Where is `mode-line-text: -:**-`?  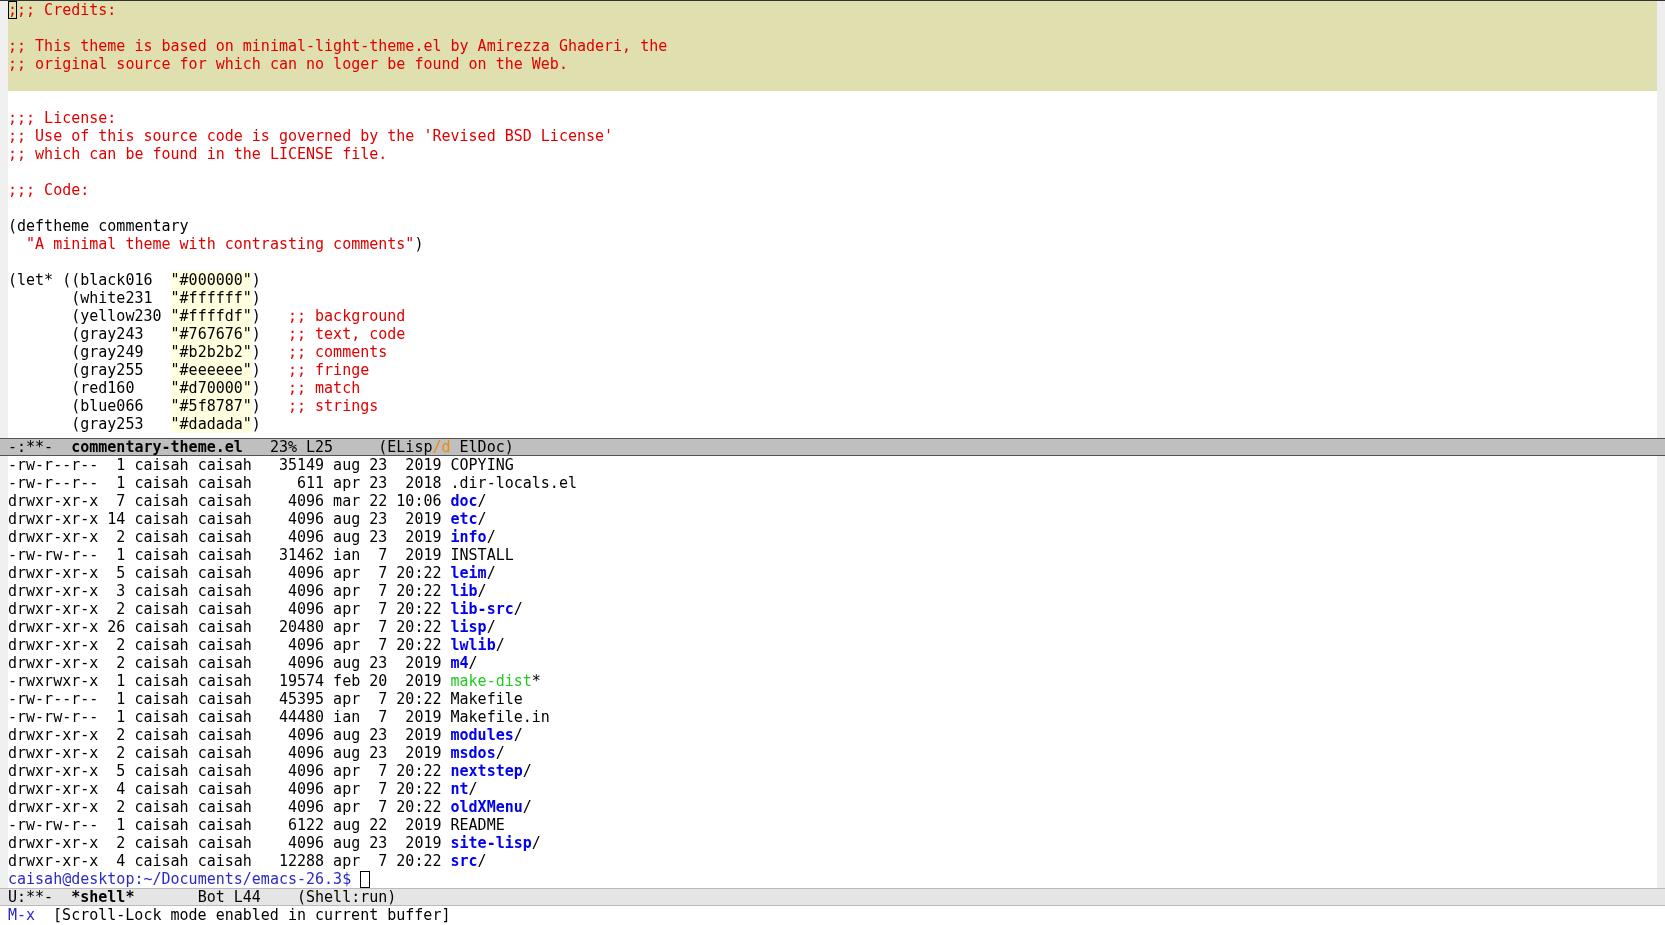 mode-line-text: -:**- is located at coordinates (31, 447).